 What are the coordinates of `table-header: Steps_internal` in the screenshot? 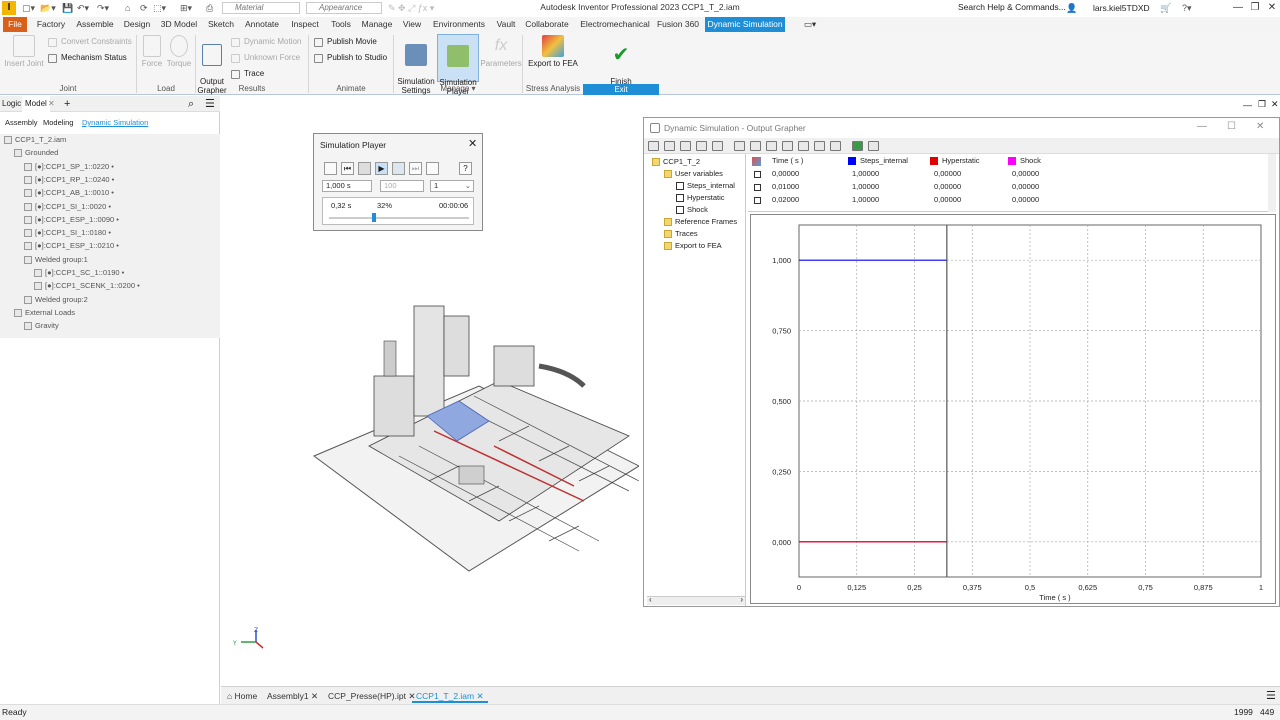 It's located at (884, 161).